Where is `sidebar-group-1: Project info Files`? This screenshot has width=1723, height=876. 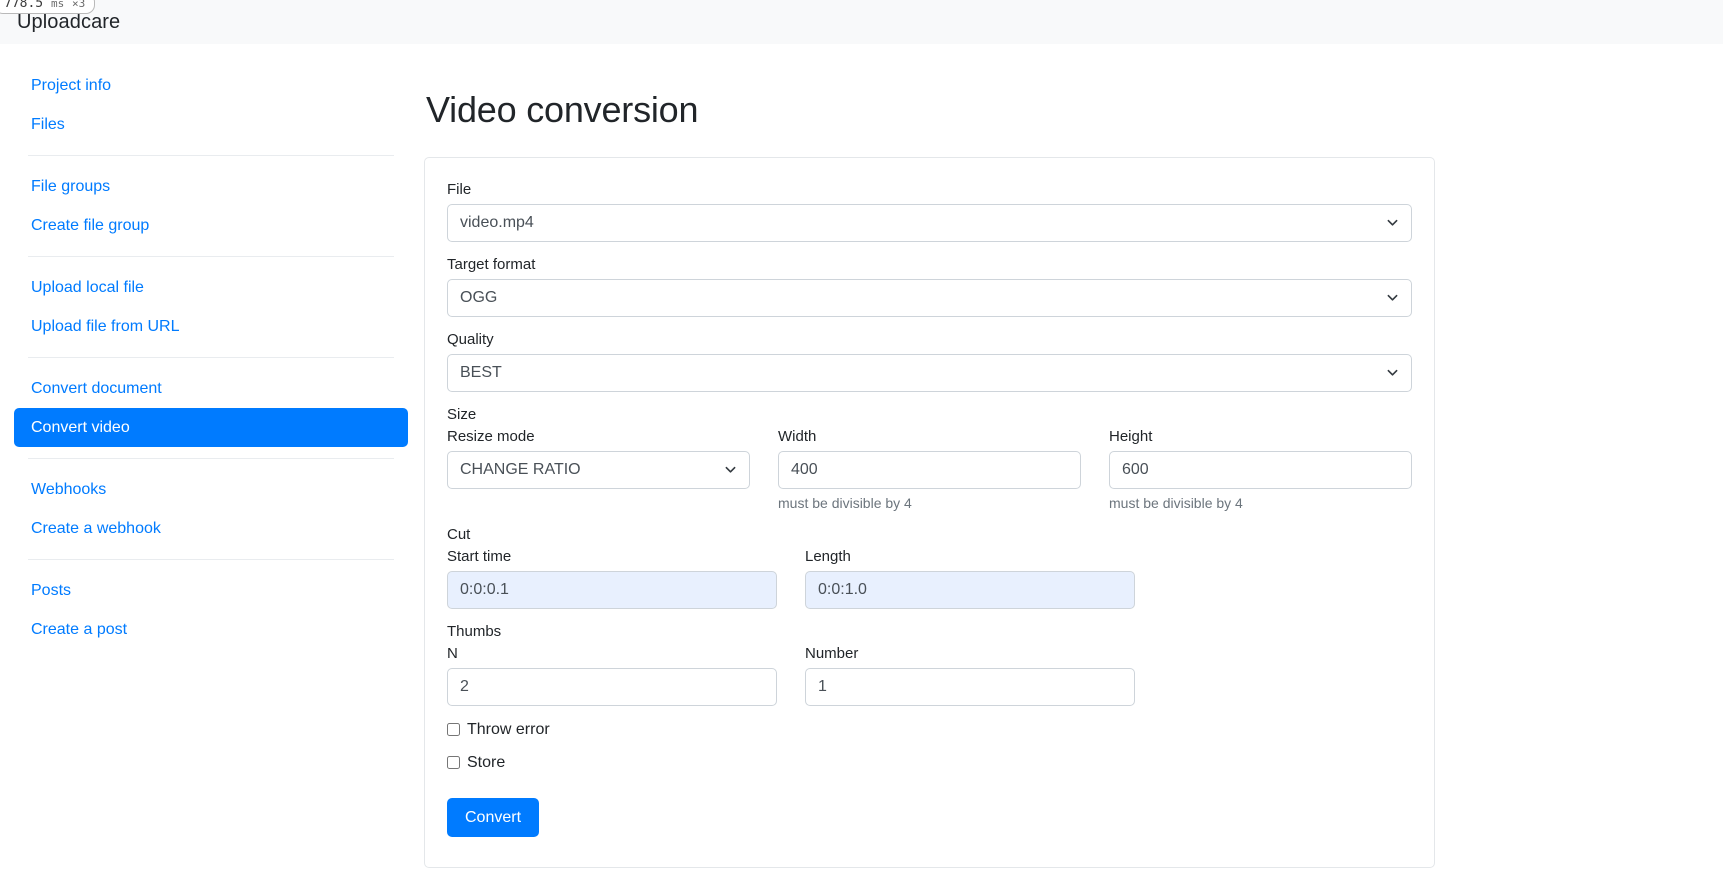 sidebar-group-1: Project info Files is located at coordinates (211, 105).